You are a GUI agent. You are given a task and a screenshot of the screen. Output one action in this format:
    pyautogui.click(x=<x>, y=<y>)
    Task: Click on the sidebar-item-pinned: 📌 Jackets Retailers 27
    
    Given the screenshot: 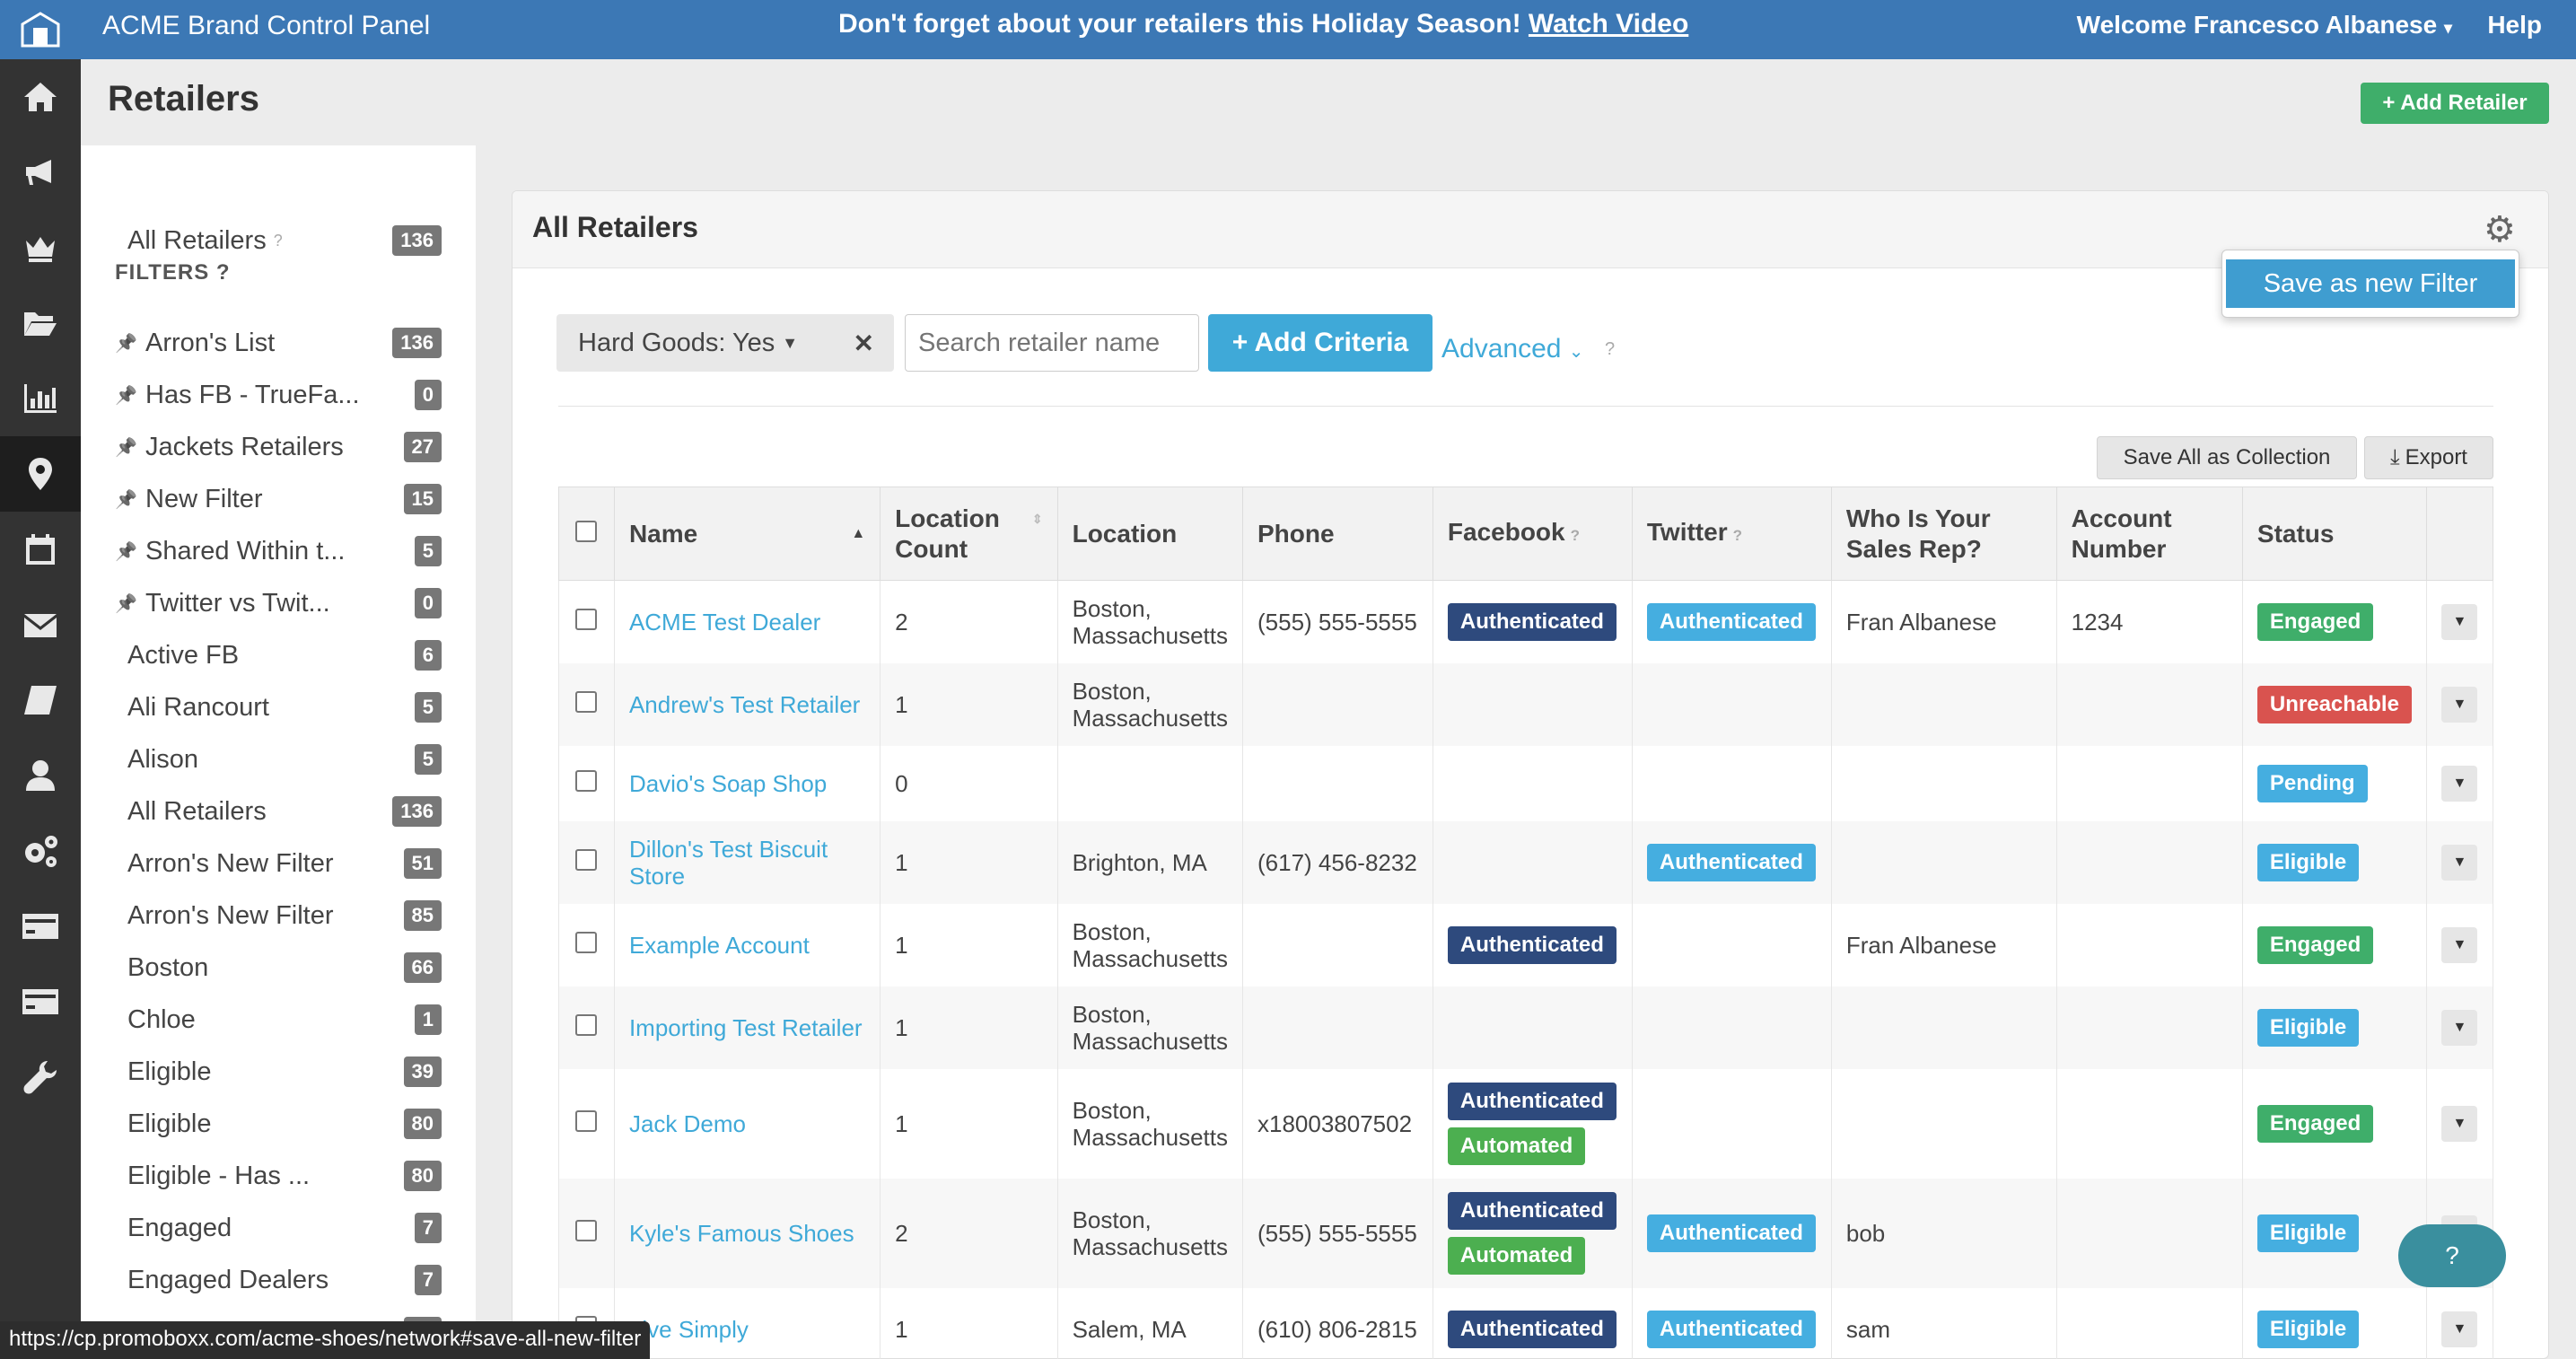 What is the action you would take?
    pyautogui.click(x=278, y=447)
    